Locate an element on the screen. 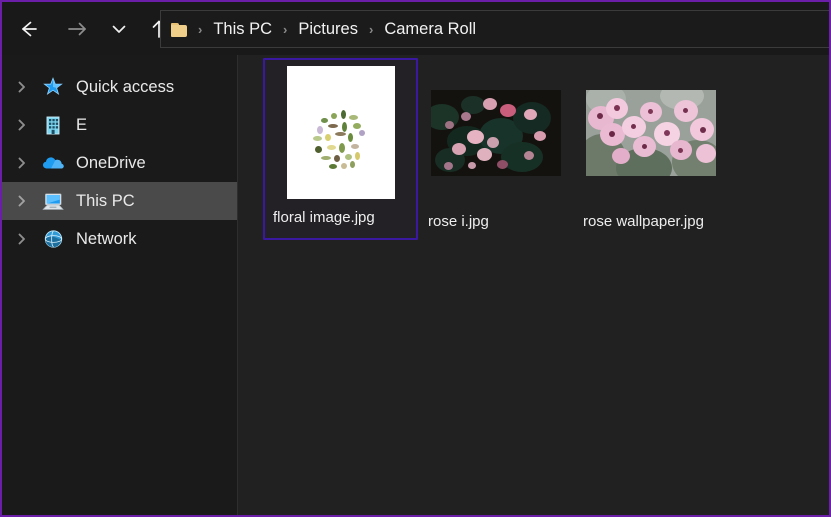 The height and width of the screenshot is (517, 831). sidebar-item-network: Network is located at coordinates (119, 239).